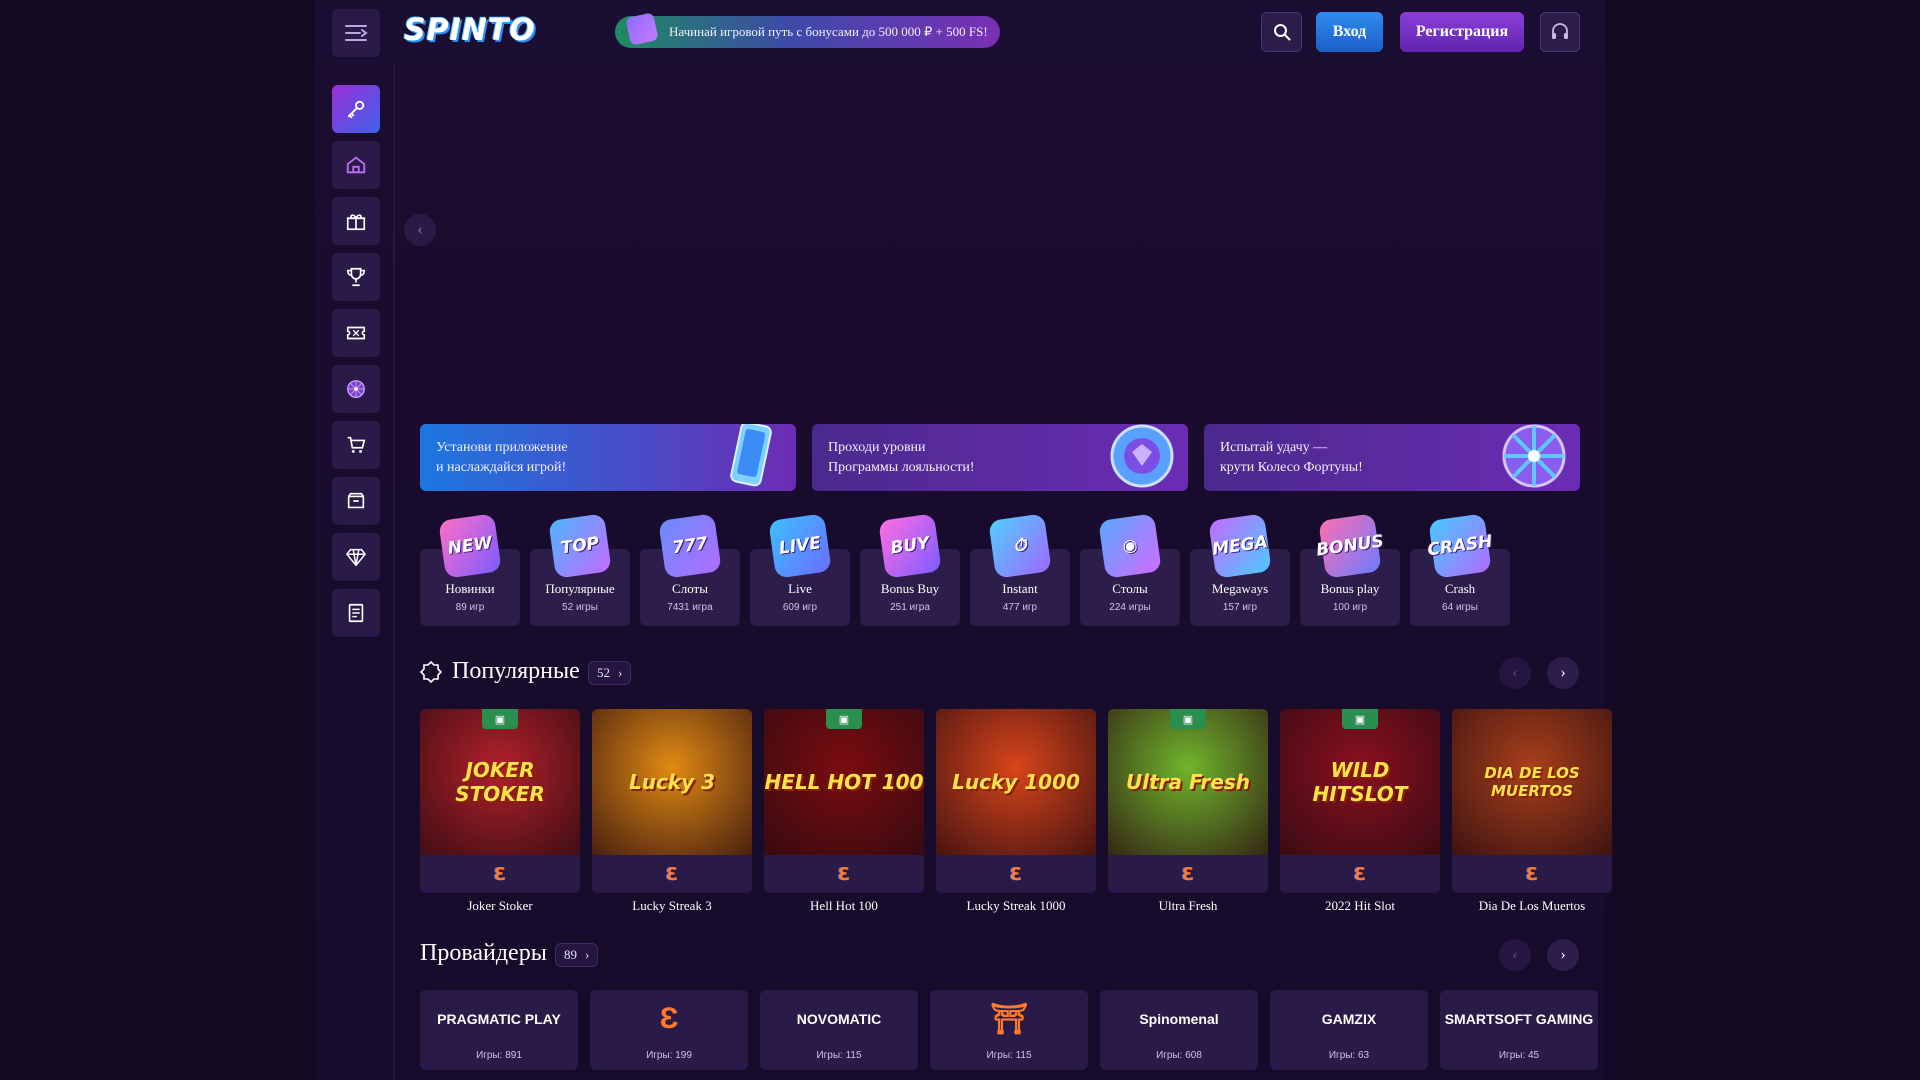 The image size is (1920, 1080). I want to click on category-tile: NEW Новинки 89 игр, so click(470, 569).